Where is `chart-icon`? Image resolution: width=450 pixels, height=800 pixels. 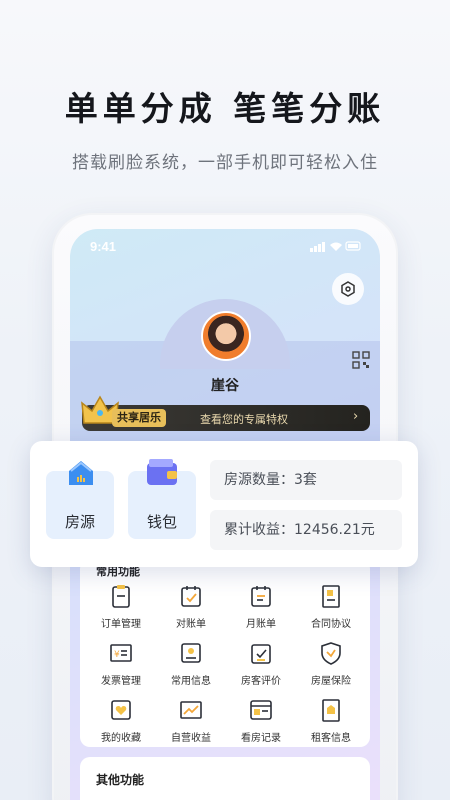 chart-icon is located at coordinates (191, 710).